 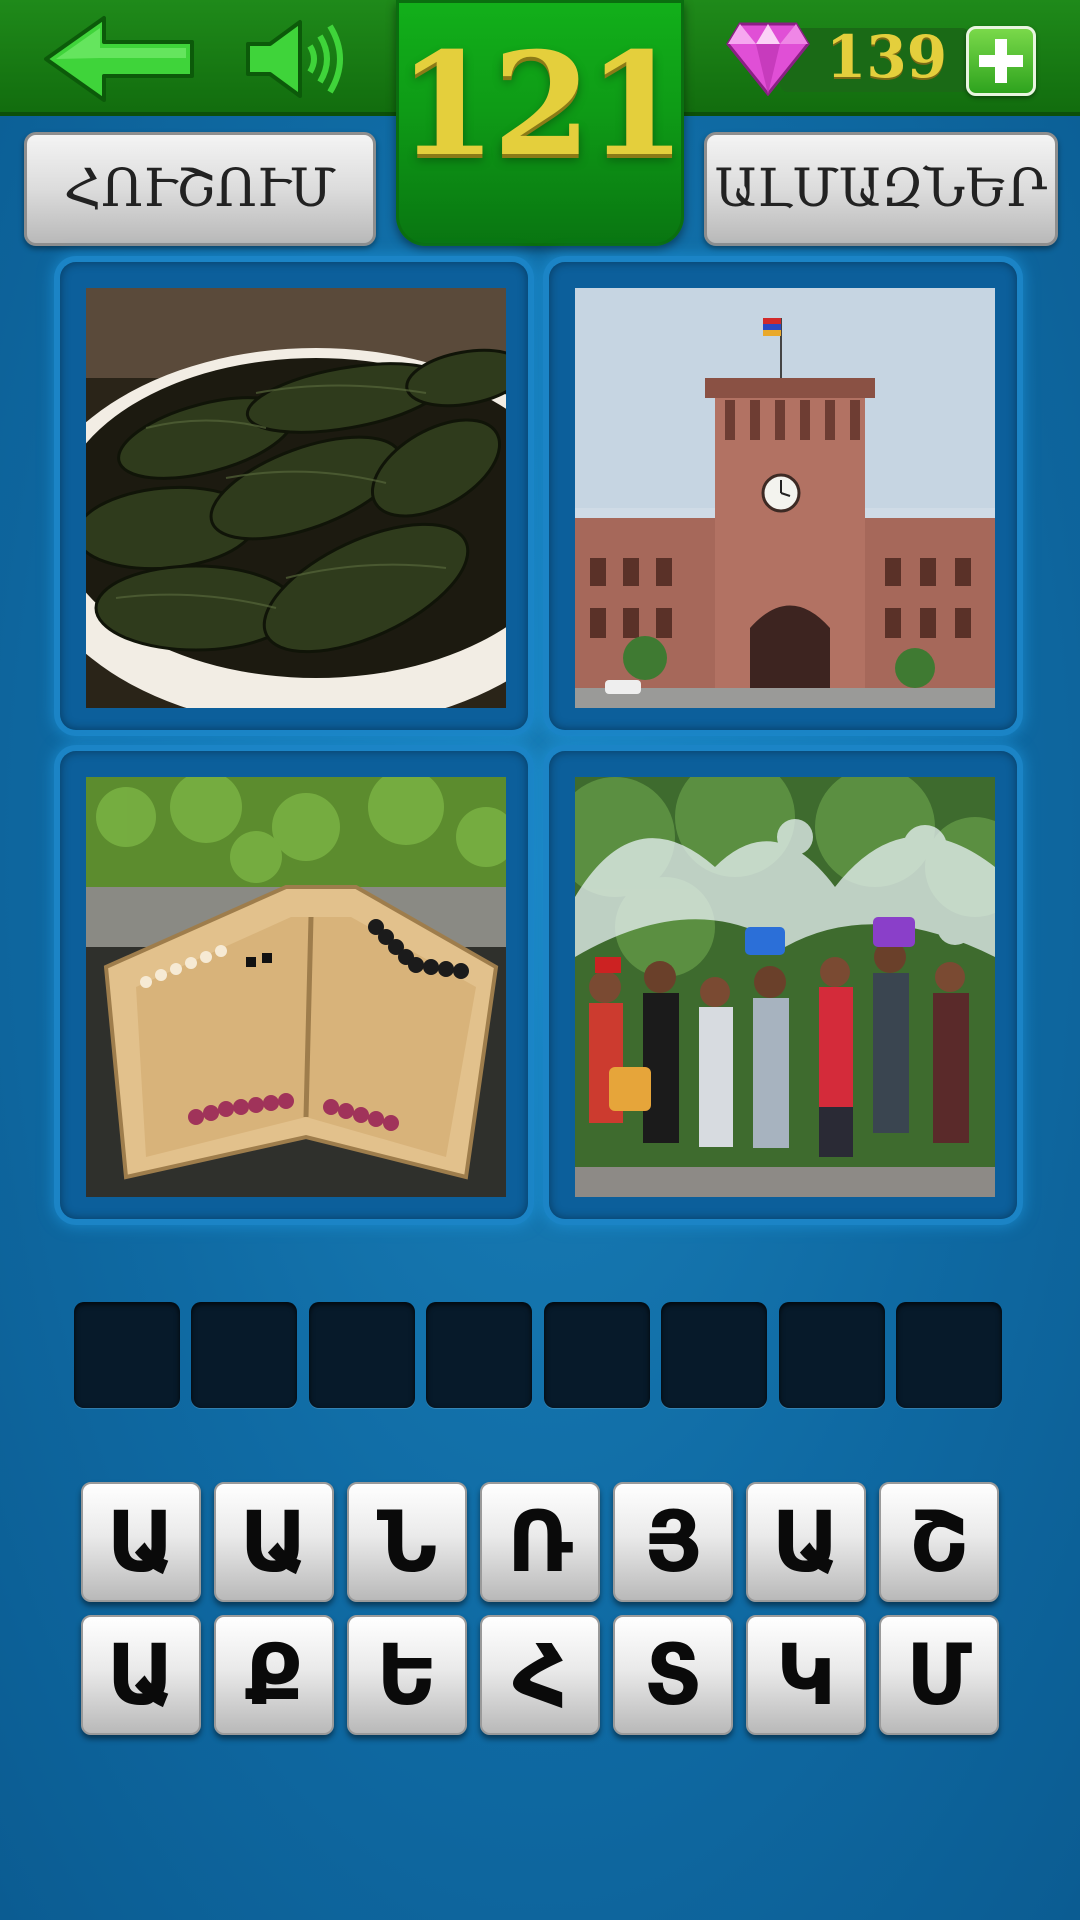 I want to click on level-number: 121, so click(x=541, y=105).